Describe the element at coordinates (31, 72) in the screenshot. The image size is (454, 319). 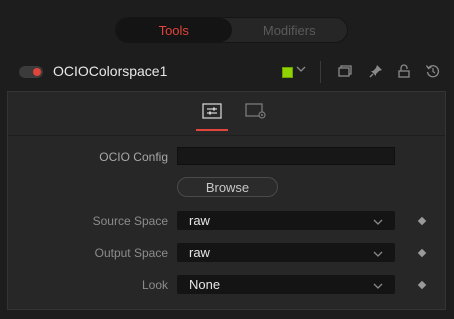
I see `node-enable-toggle` at that location.